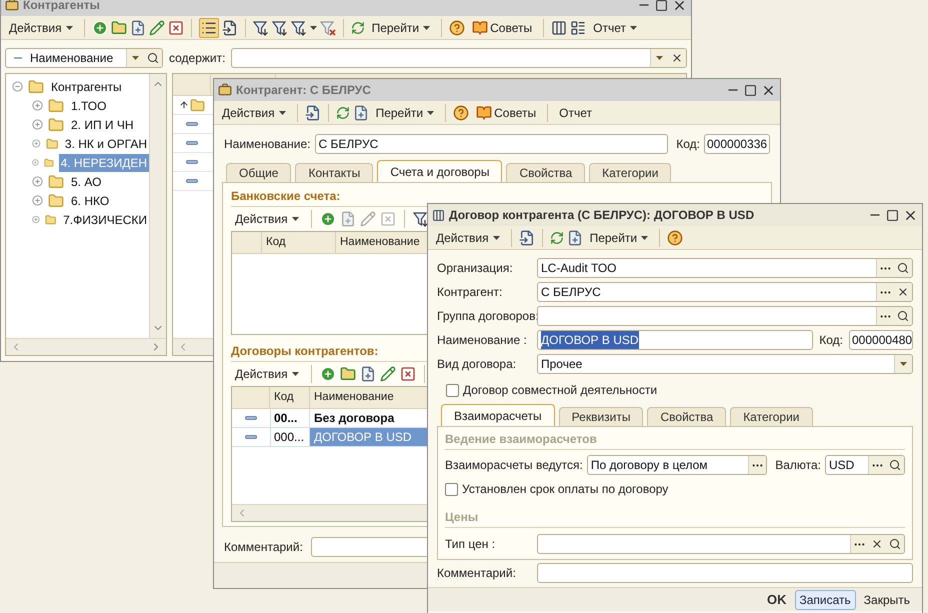 The width and height of the screenshot is (928, 613). Describe the element at coordinates (86, 87) in the screenshot. I see `tree-item: Контрагенты` at that location.